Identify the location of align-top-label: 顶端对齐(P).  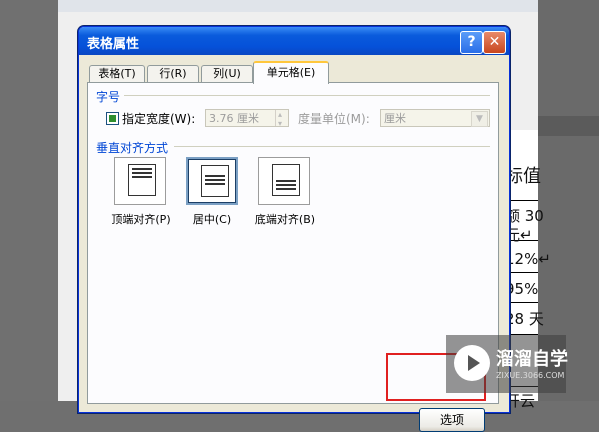
(141, 219).